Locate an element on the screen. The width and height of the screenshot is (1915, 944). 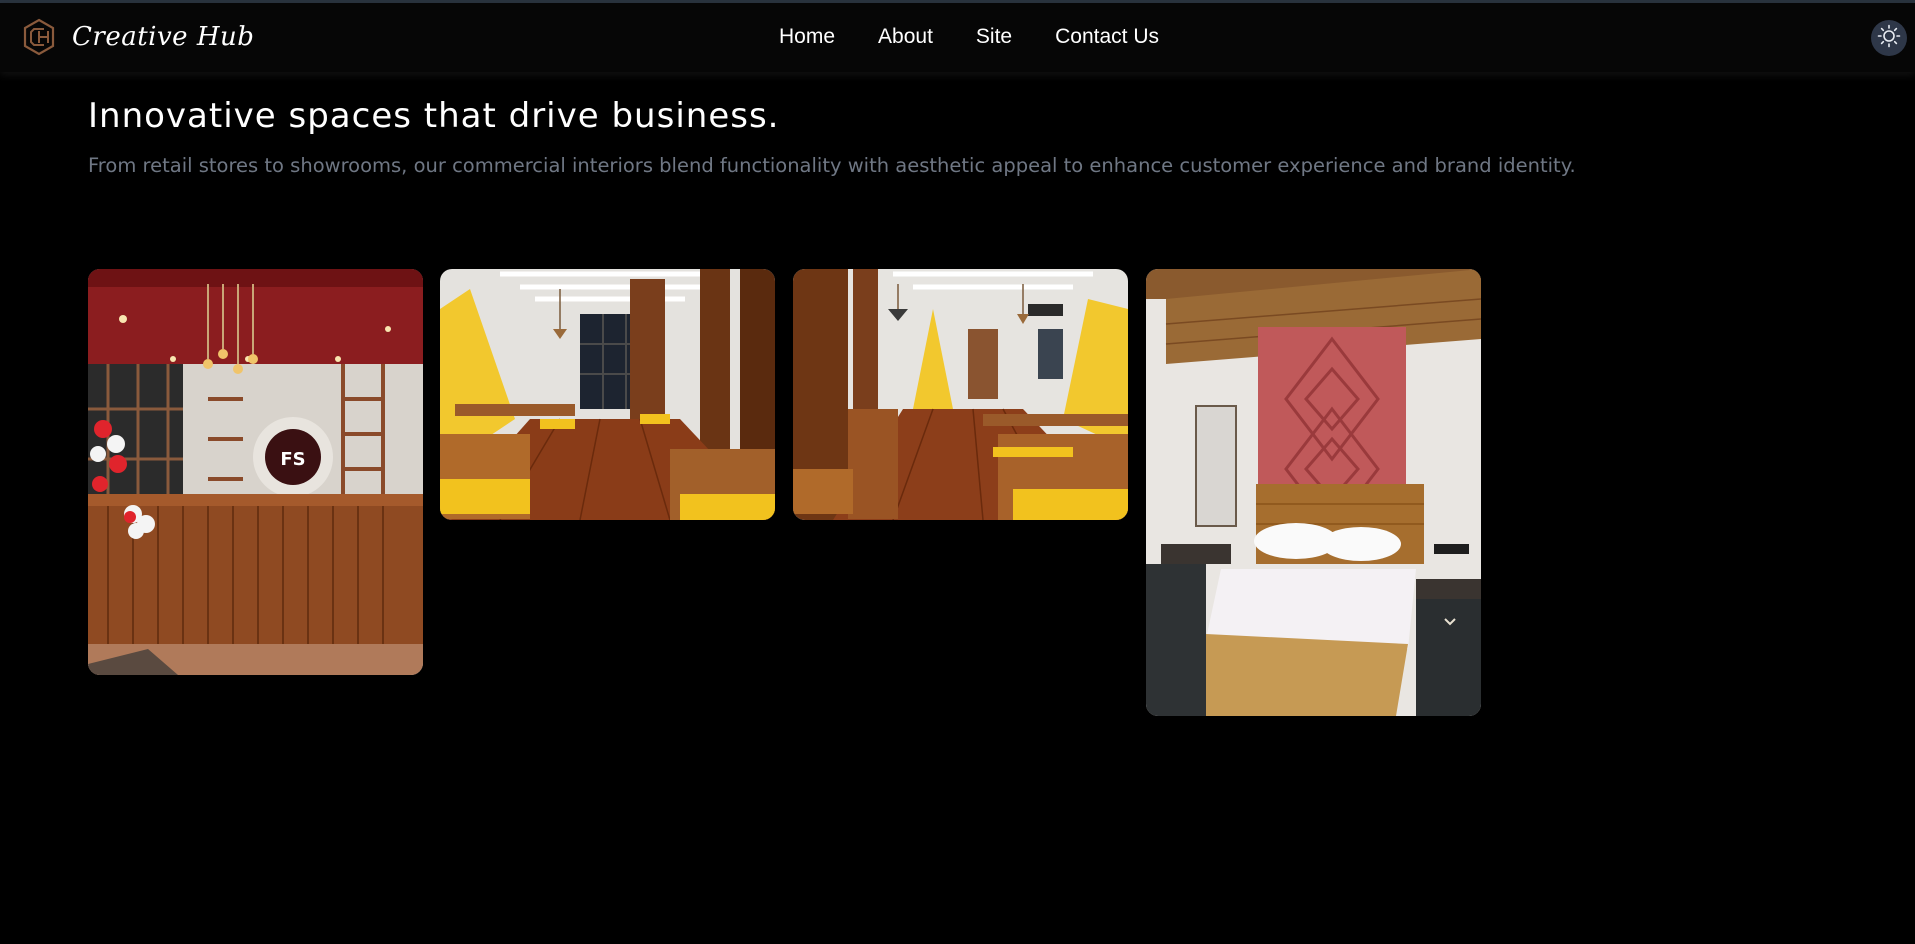
brand-logo: Creative Hub is located at coordinates (138, 37).